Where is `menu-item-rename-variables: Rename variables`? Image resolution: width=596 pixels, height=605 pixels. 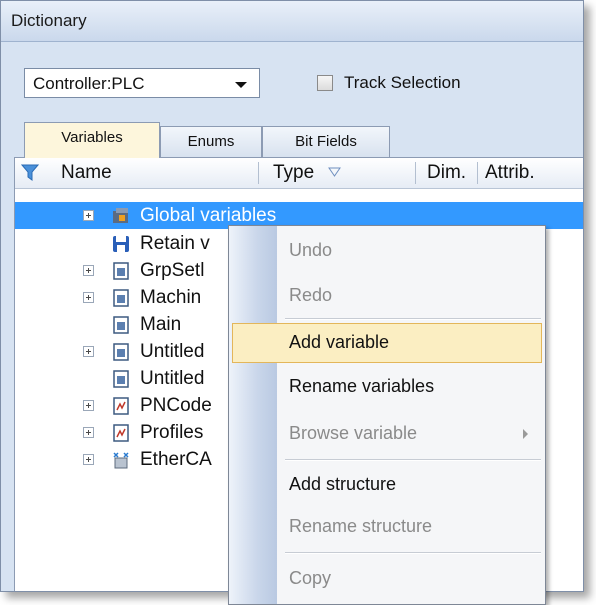 menu-item-rename-variables: Rename variables is located at coordinates (387, 387).